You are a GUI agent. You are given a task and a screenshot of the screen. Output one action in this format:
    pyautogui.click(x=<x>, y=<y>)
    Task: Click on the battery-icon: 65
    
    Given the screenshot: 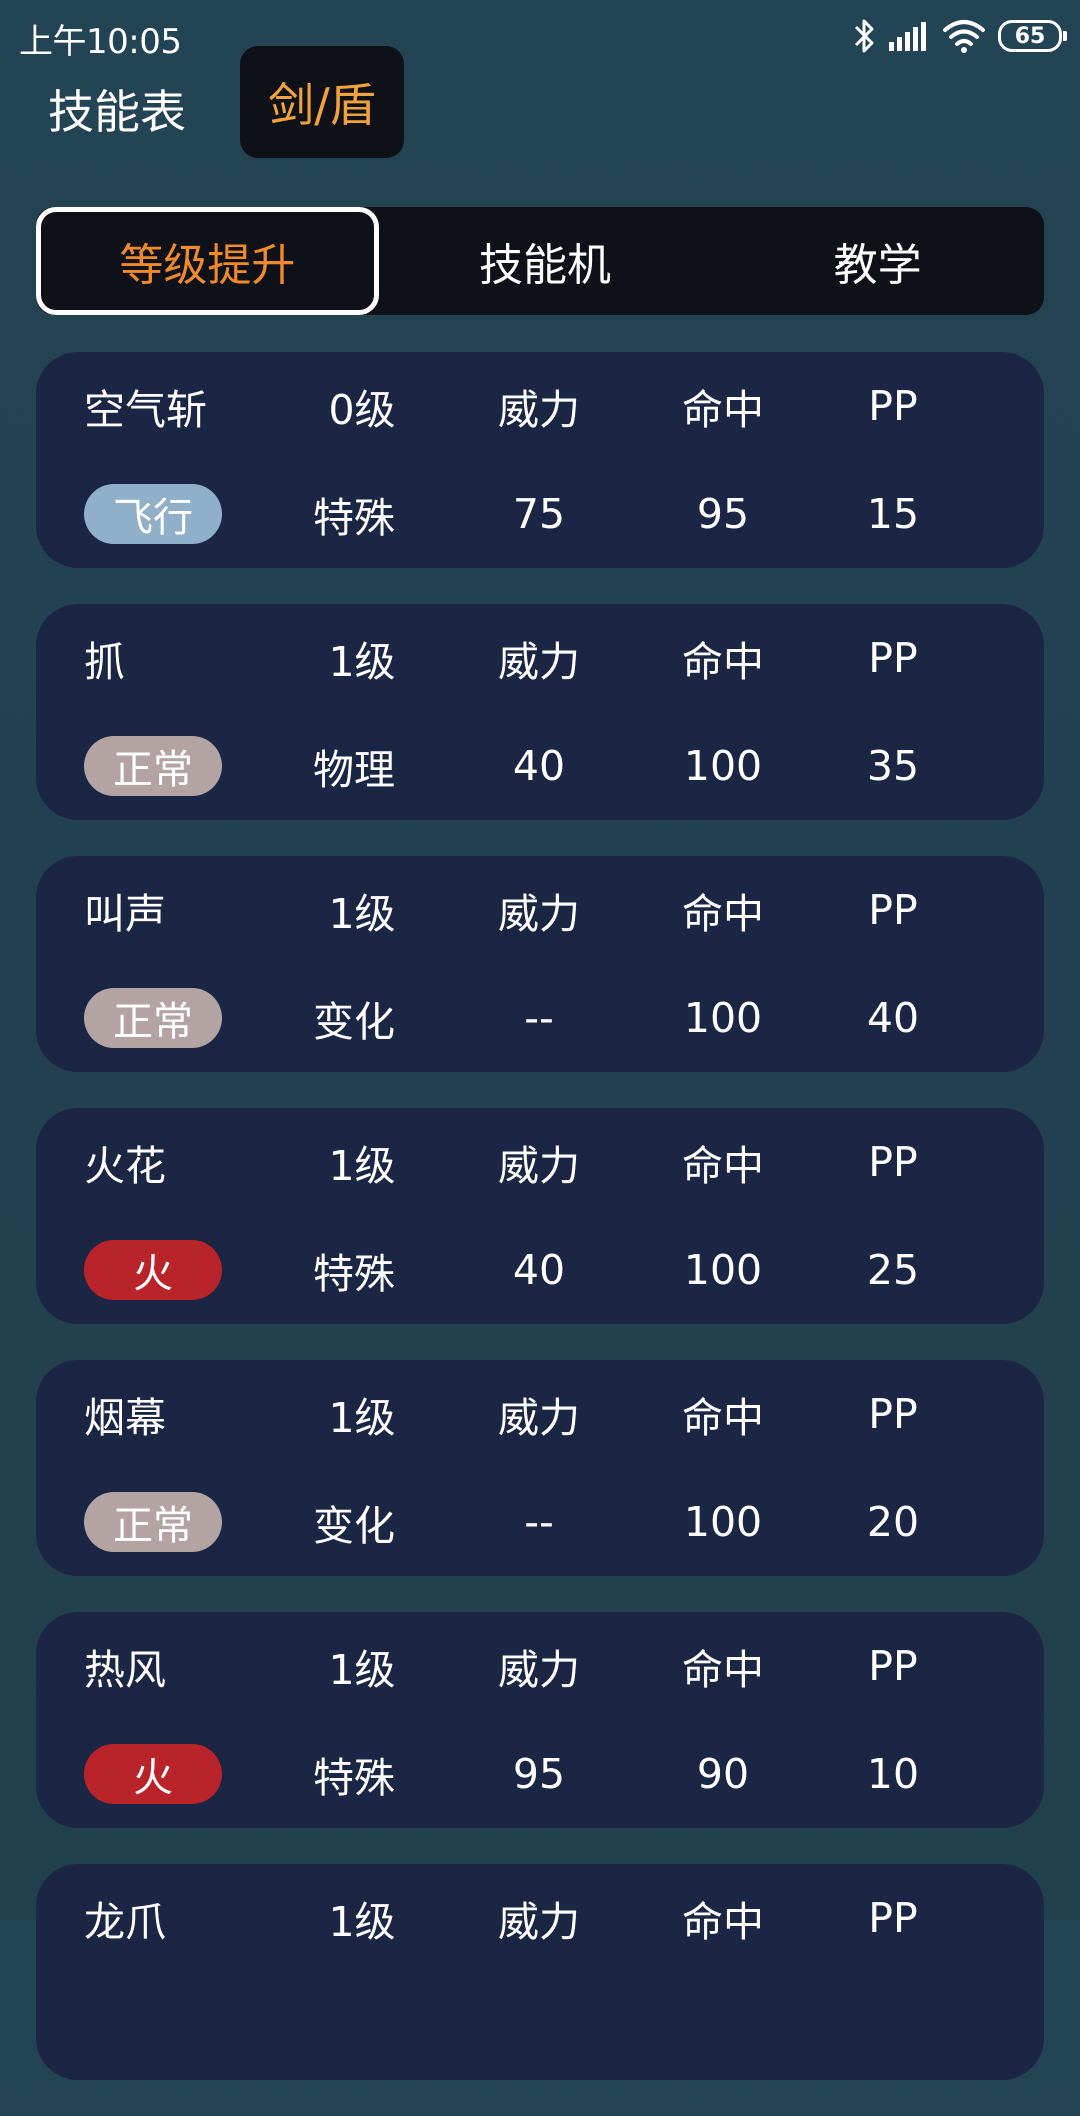 What is the action you would take?
    pyautogui.click(x=1032, y=36)
    